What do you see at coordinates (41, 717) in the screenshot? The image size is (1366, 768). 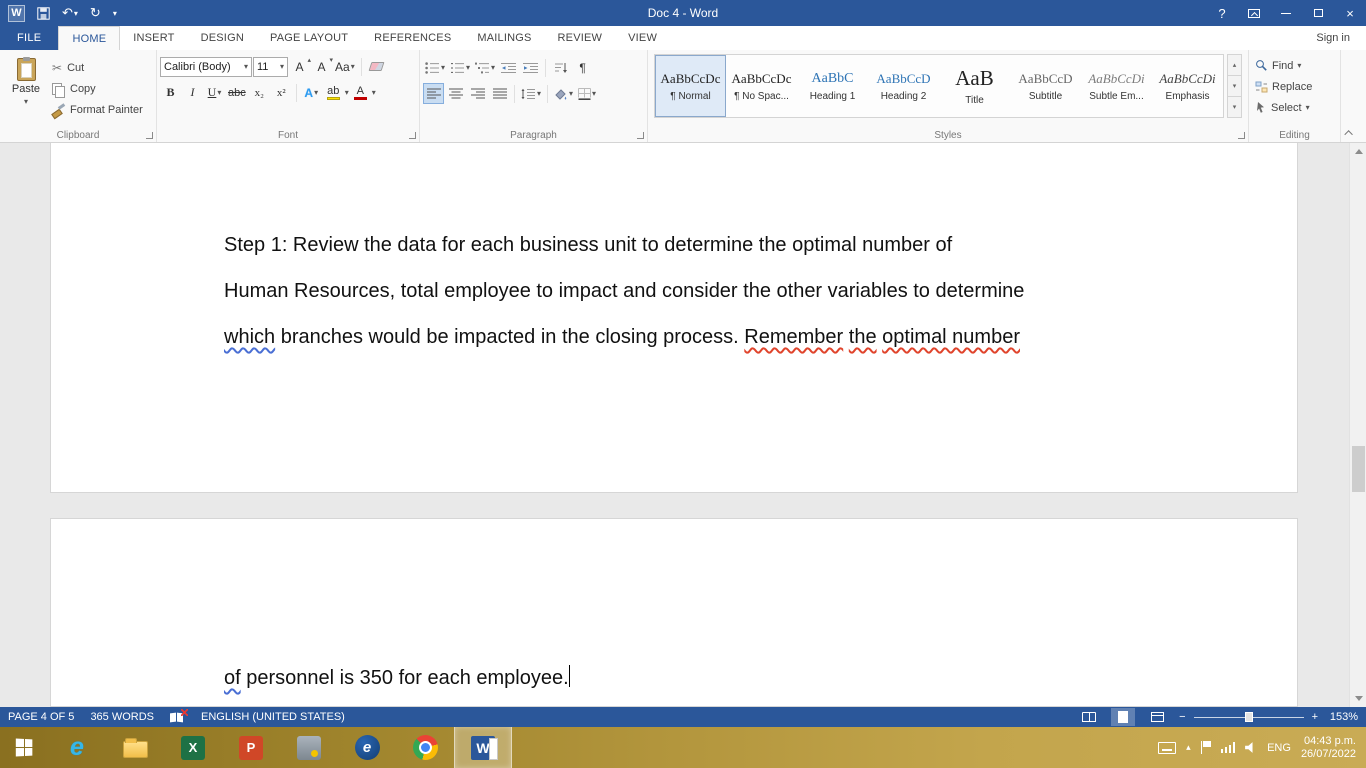 I see `page-indicator: PAGE 4 OF 5` at bounding box center [41, 717].